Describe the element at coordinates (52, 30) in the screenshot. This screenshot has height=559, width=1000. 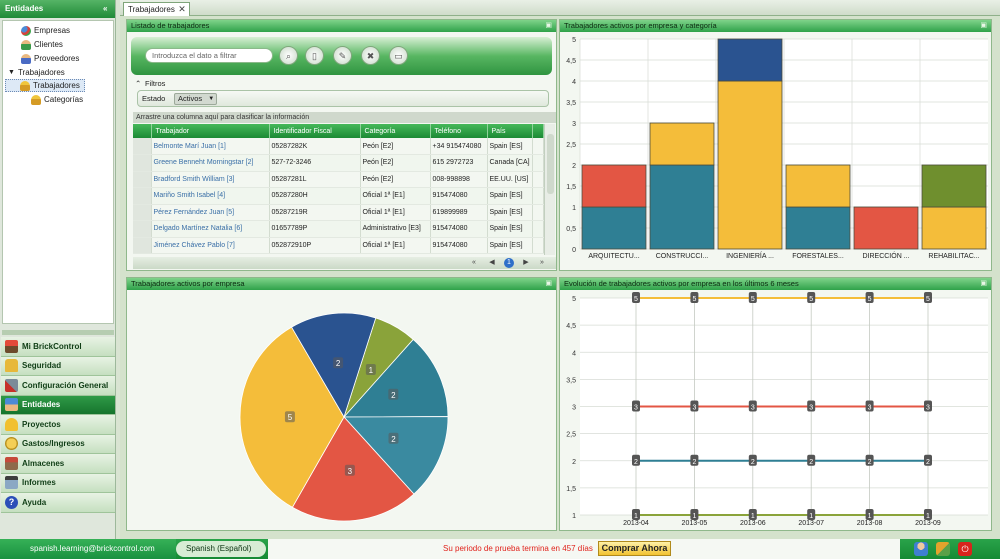
I see `tree-item-label: Empresas` at that location.